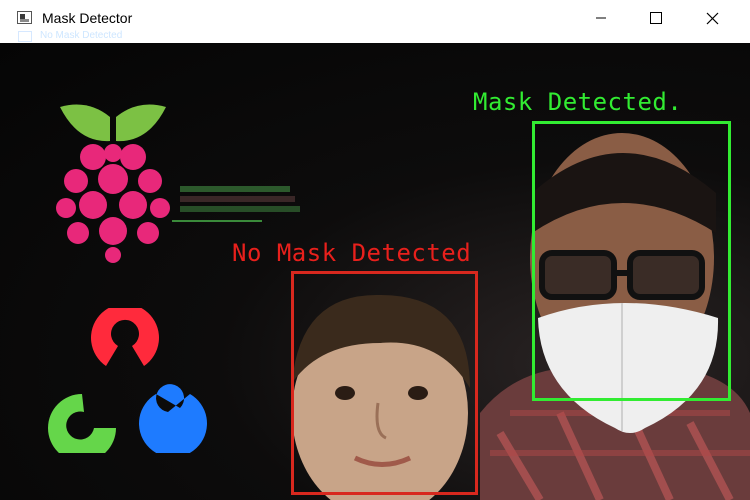 This screenshot has height=500, width=750. Describe the element at coordinates (352, 253) in the screenshot. I see `no-mask-detected-label: No Mask Detected` at that location.